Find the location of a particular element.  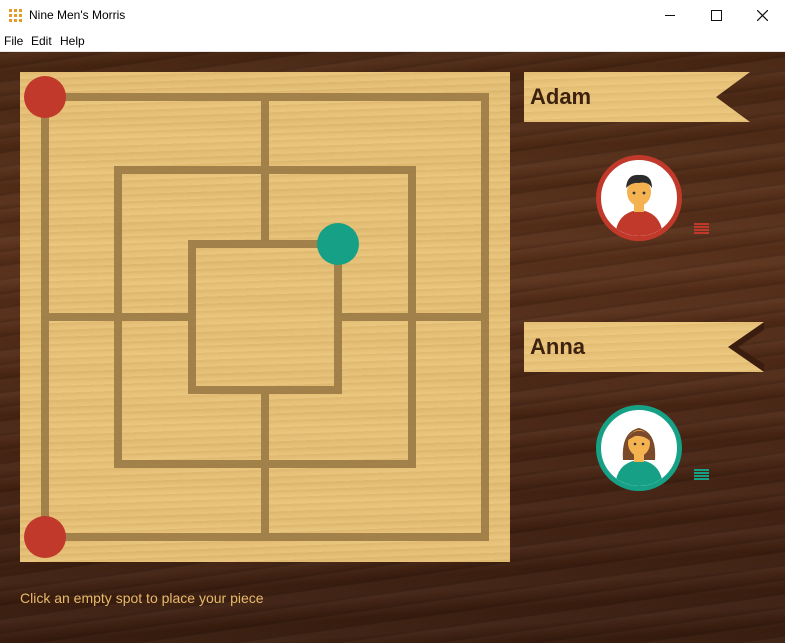

board-spot-middle-bottom-right is located at coordinates (412, 464).